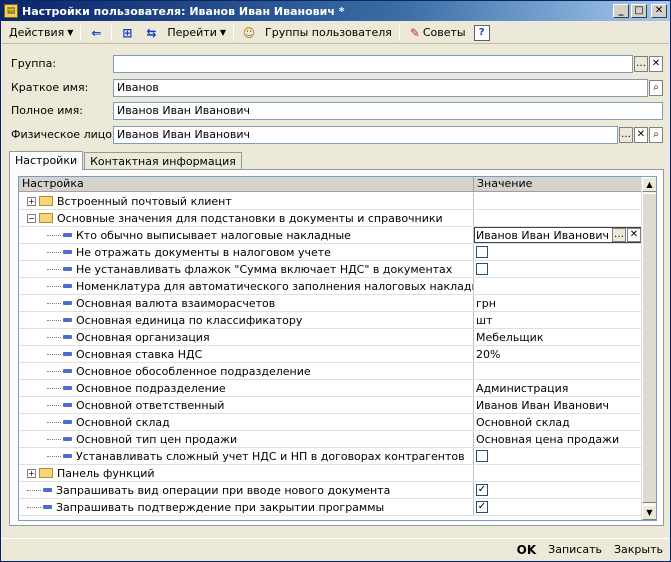 This screenshot has width=671, height=562. I want to click on table-row: Основная валюта взаиморасчетов грн, so click(330, 303).